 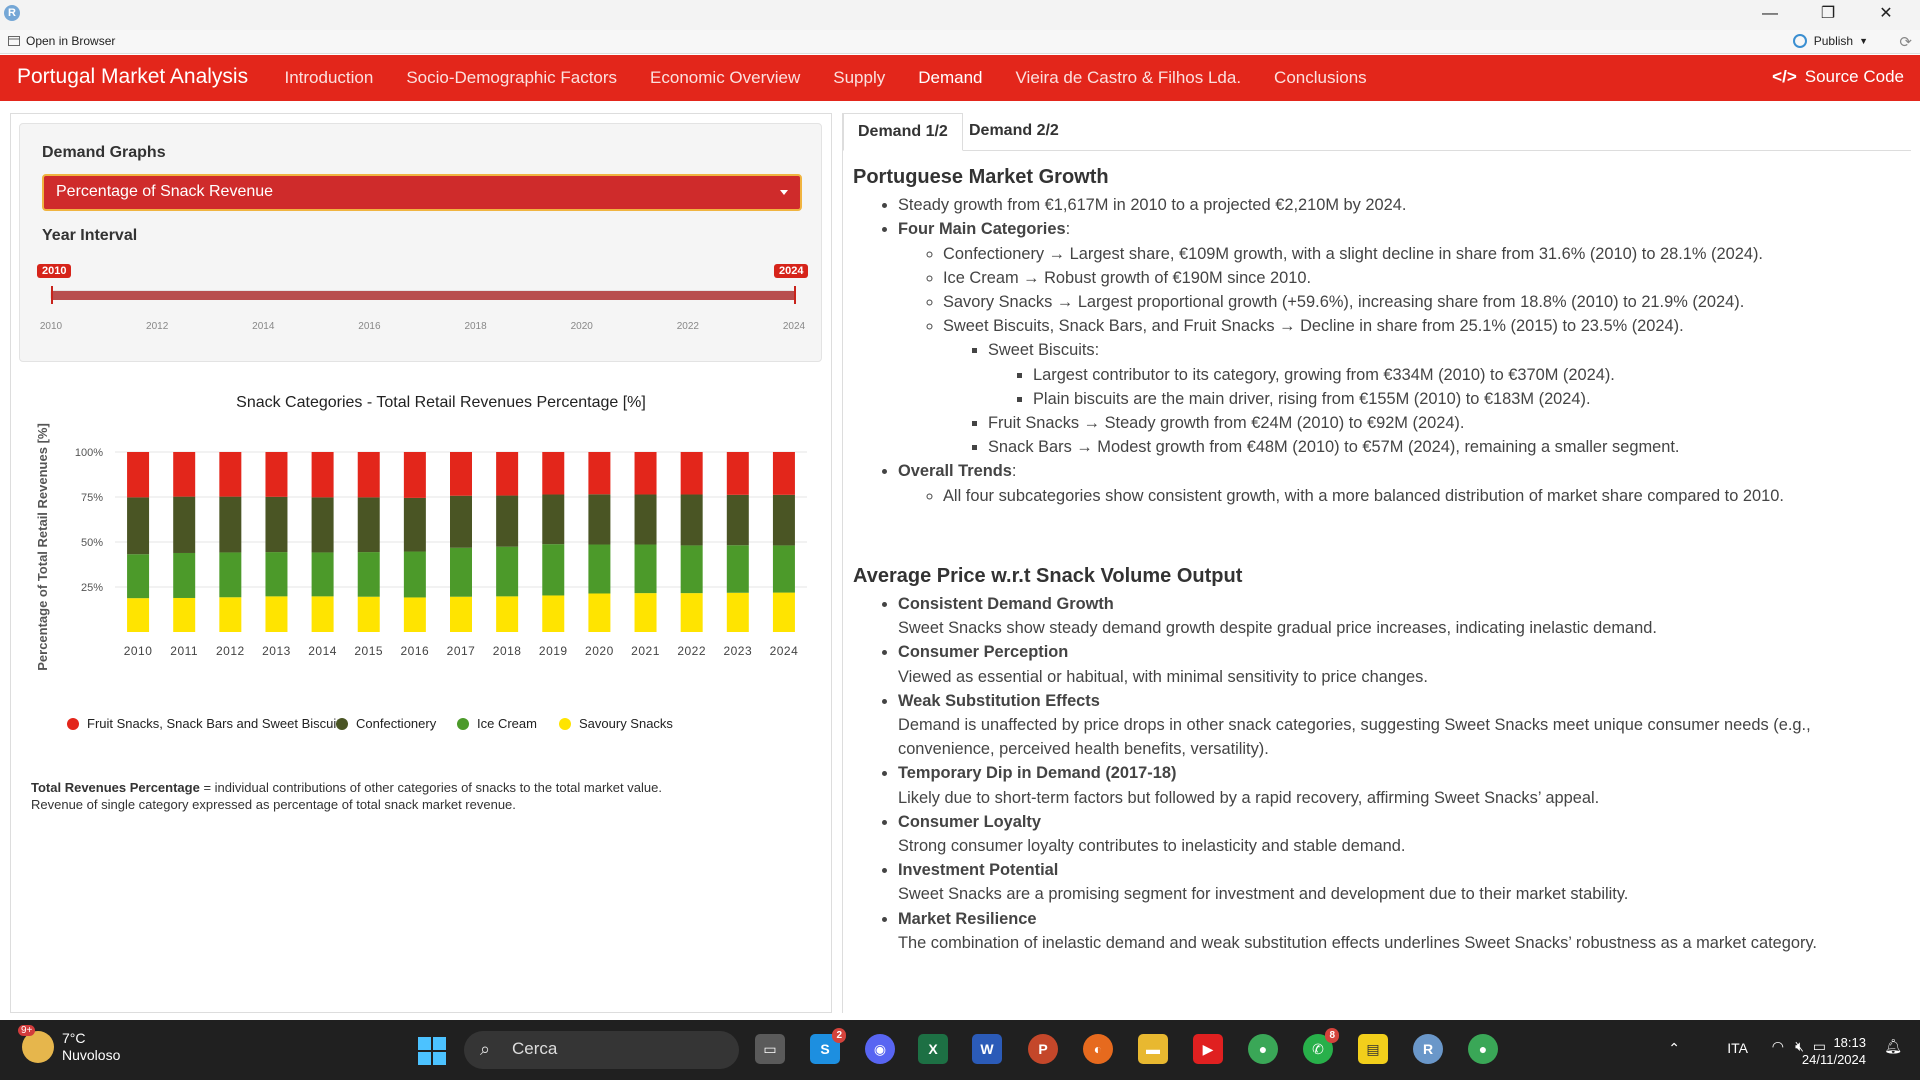 What do you see at coordinates (1830, 41) in the screenshot?
I see `publish-button: Publish ▼` at bounding box center [1830, 41].